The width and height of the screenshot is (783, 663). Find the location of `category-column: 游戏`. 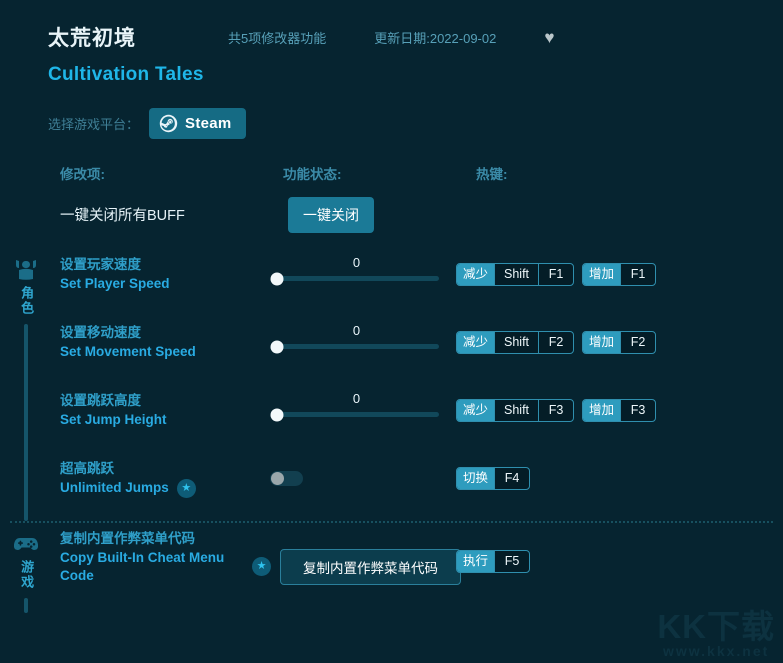

category-column: 游戏 is located at coordinates (26, 568).